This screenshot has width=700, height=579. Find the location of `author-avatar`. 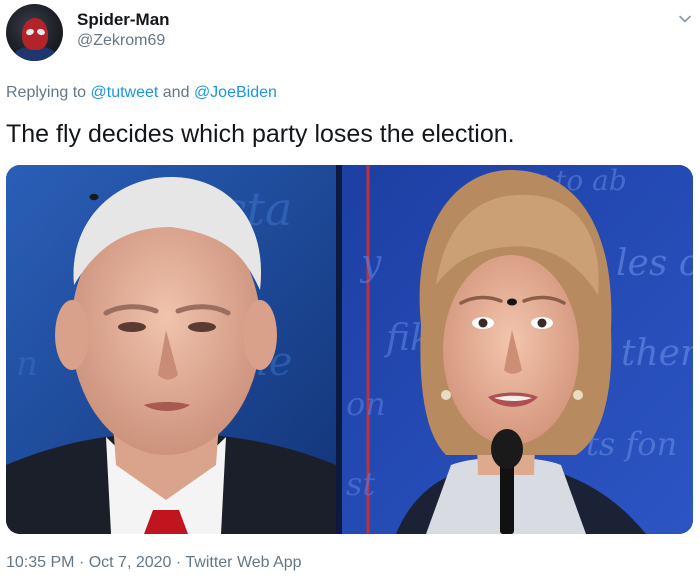

author-avatar is located at coordinates (34, 32).